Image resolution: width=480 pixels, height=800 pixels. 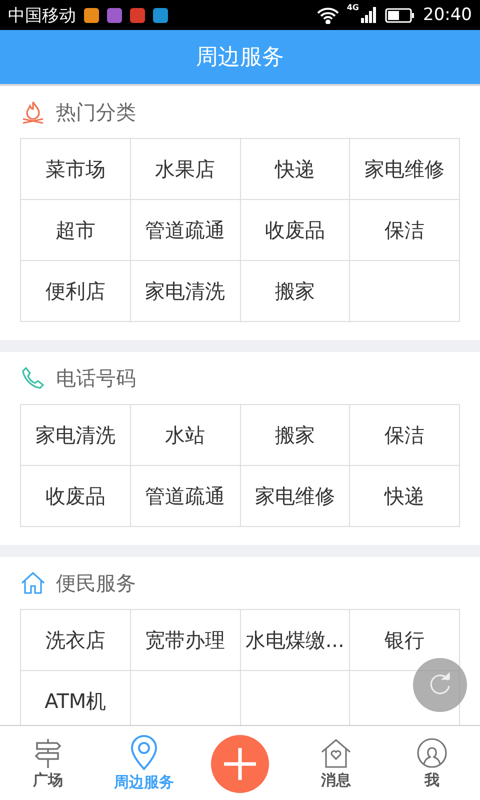 What do you see at coordinates (96, 112) in the screenshot?
I see `section-title: 热门分类` at bounding box center [96, 112].